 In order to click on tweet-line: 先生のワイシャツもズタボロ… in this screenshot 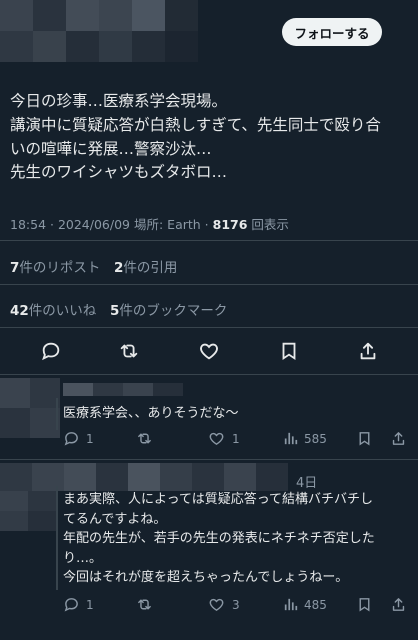, I will do `click(119, 172)`.